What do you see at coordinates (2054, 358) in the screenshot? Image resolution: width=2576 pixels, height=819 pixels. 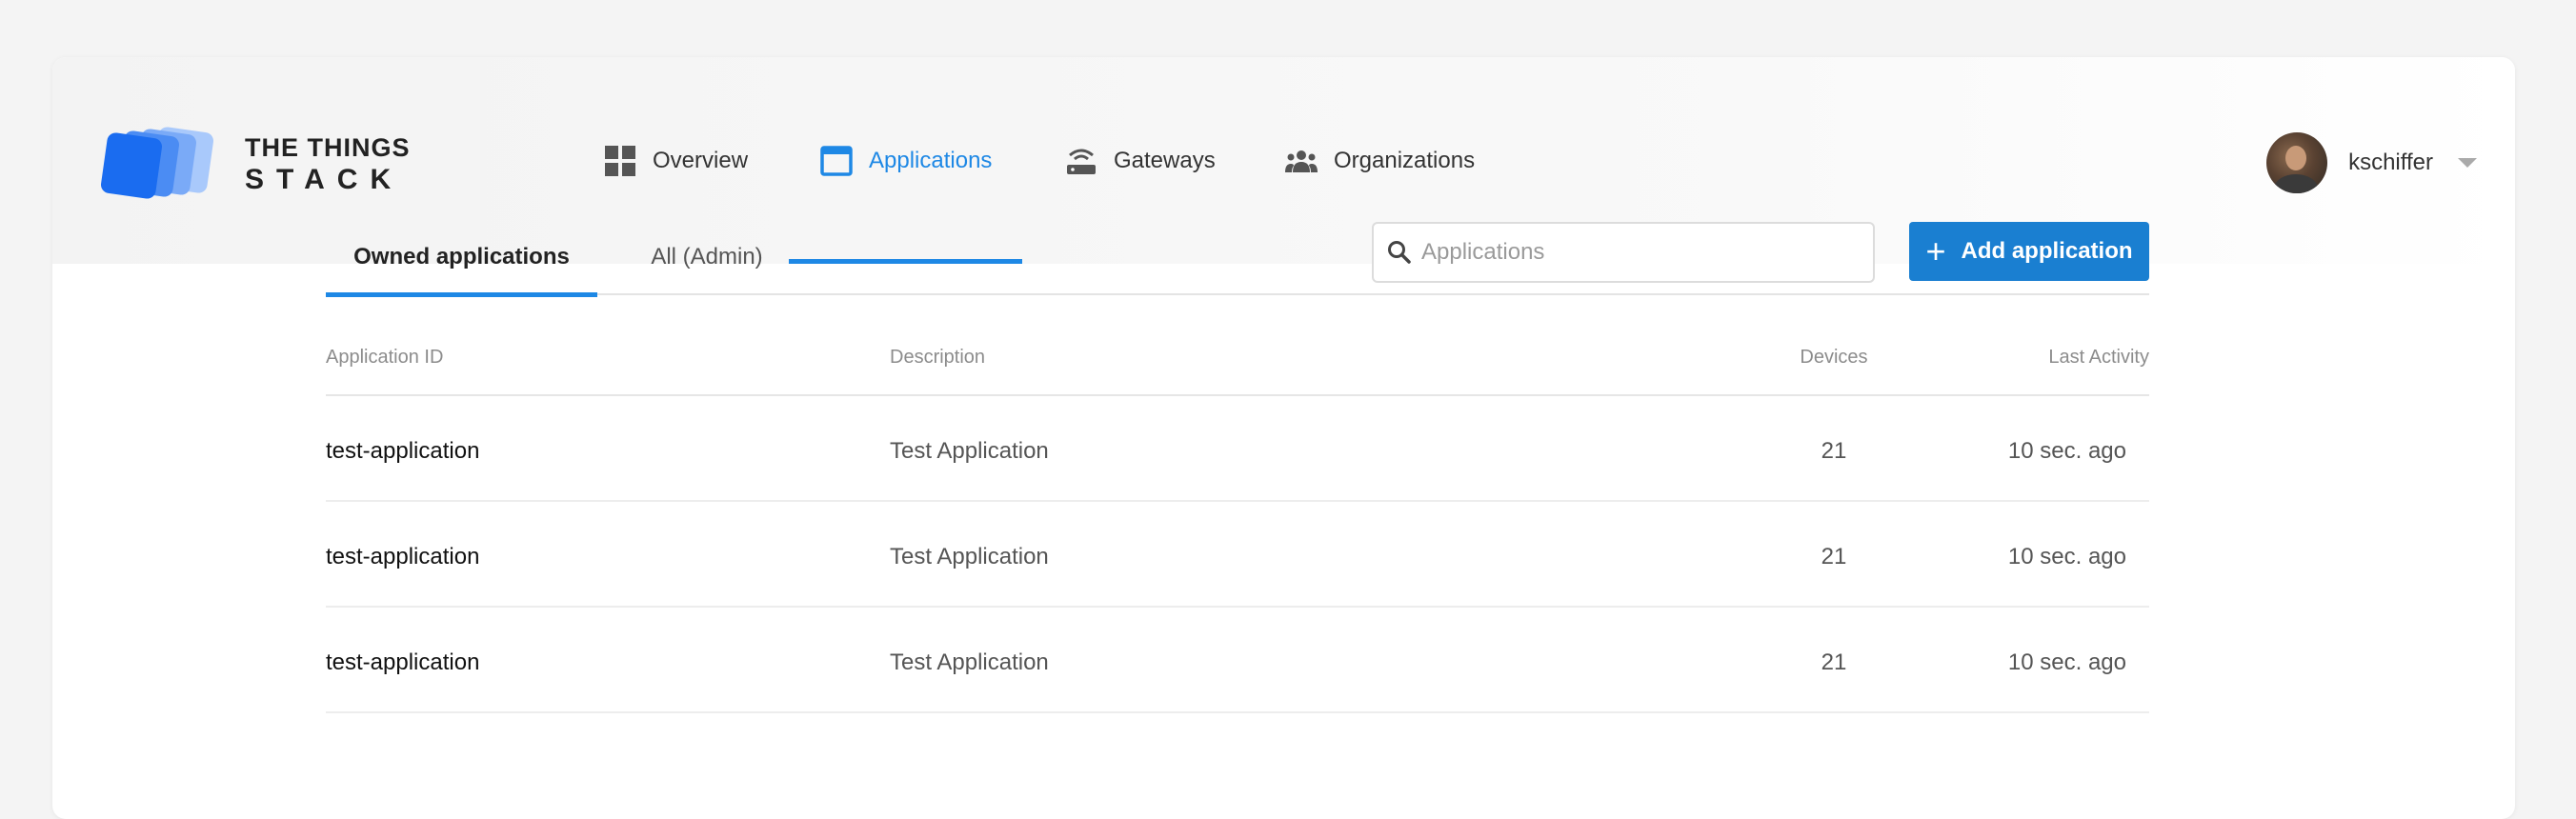 I see `column-header-last-activity: Last Activity` at bounding box center [2054, 358].